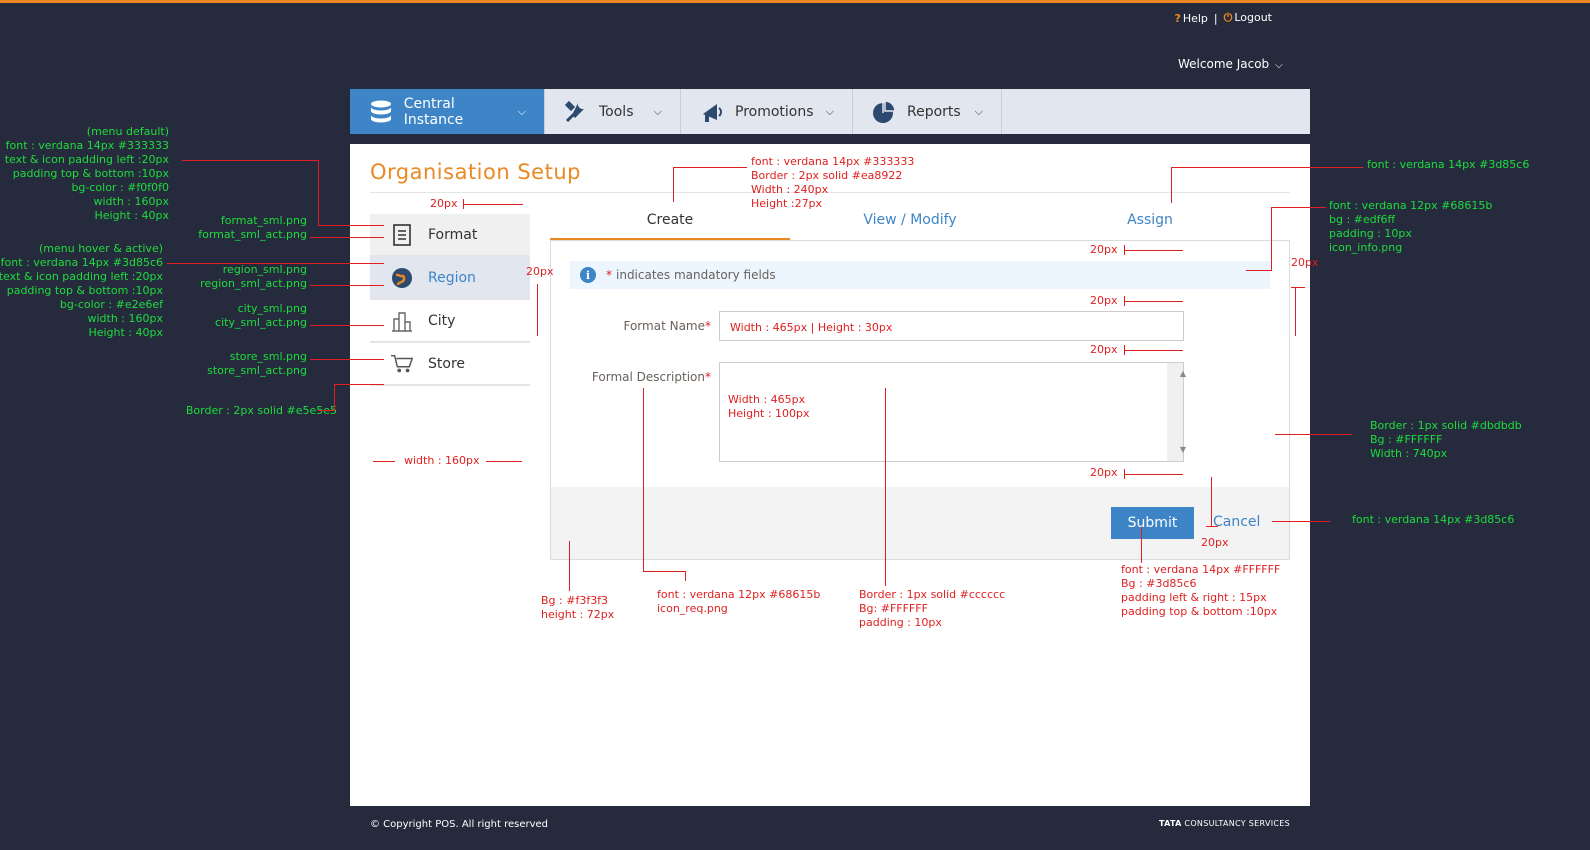 Image resolution: width=1590 pixels, height=850 pixels. Describe the element at coordinates (261, 315) in the screenshot. I see `annotation-city-icons: city_sml.png city_sml_act.png` at that location.